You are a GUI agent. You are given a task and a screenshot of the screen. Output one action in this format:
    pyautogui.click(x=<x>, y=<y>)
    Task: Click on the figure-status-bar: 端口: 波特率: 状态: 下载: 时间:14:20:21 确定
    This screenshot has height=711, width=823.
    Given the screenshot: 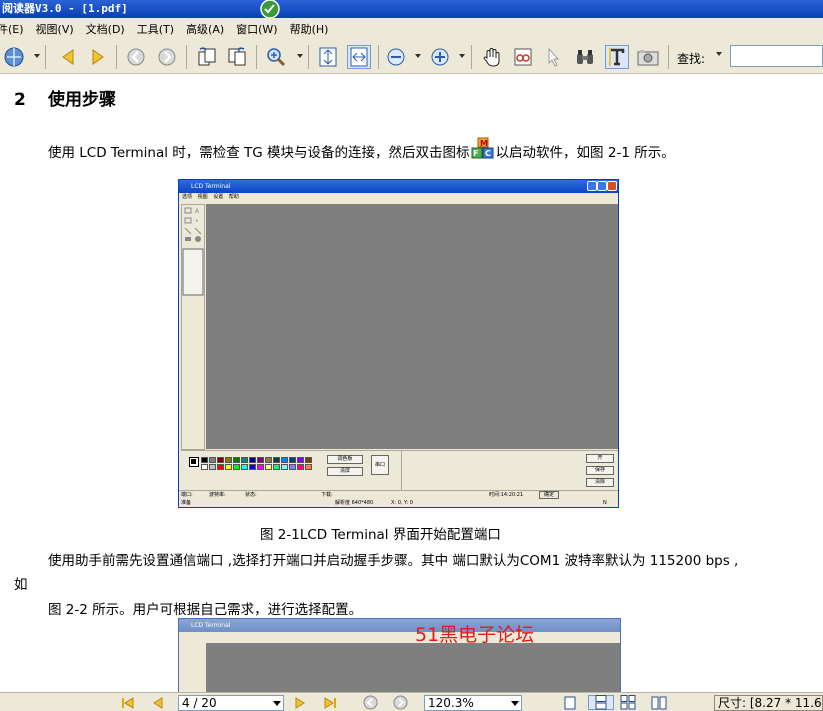 What is the action you would take?
    pyautogui.click(x=398, y=494)
    